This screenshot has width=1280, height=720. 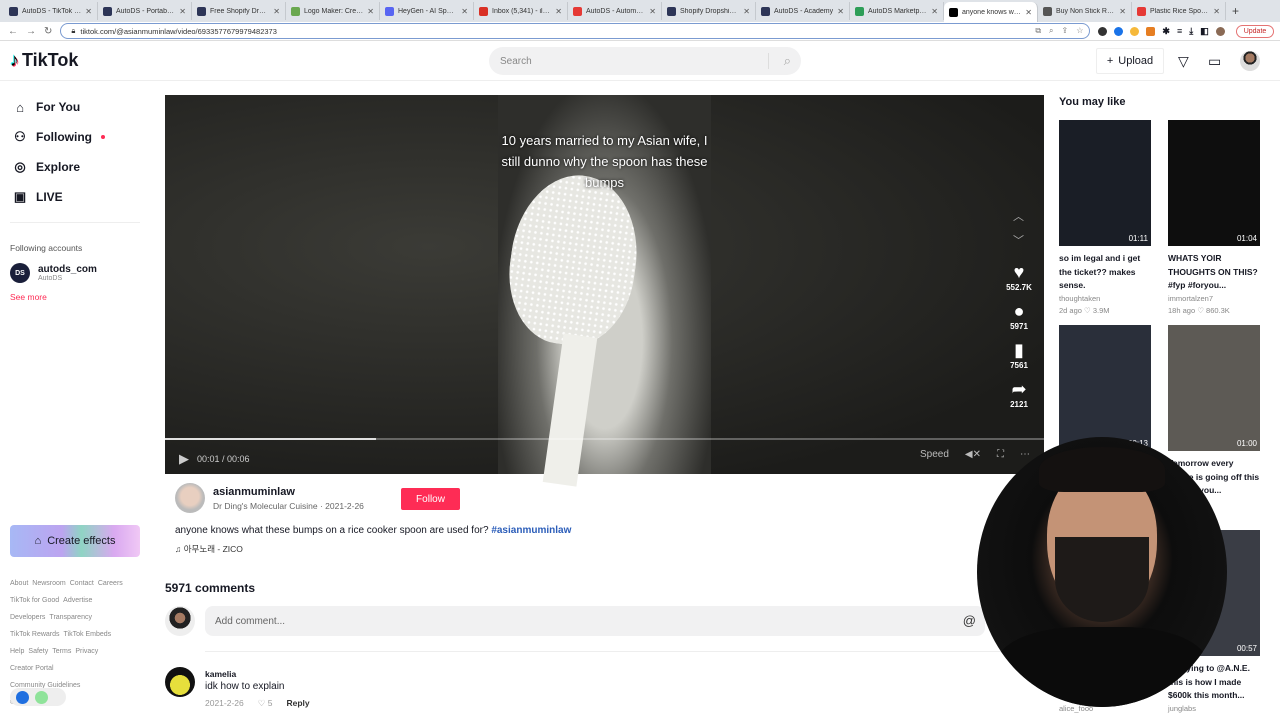 I want to click on share-icon: ⧉, so click(x=1038, y=31).